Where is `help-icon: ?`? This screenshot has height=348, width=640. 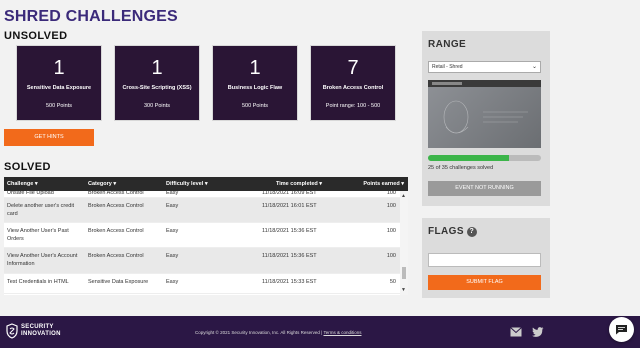
help-icon: ? is located at coordinates (471, 231).